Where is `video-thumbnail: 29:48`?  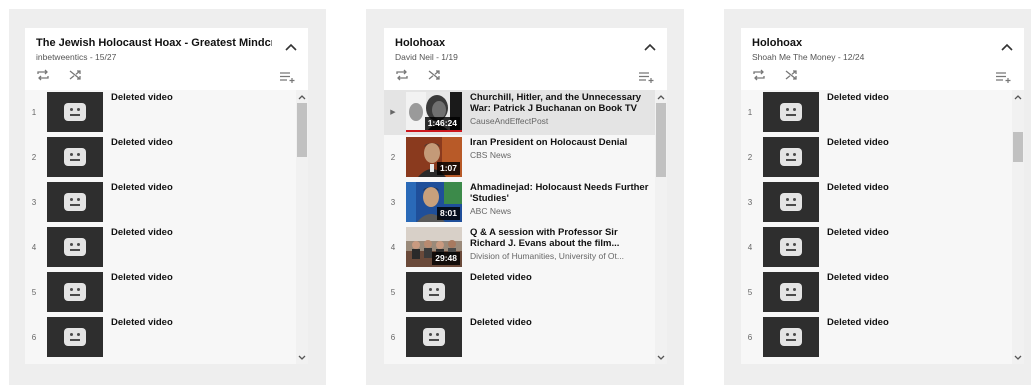
video-thumbnail: 29:48 is located at coordinates (434, 247).